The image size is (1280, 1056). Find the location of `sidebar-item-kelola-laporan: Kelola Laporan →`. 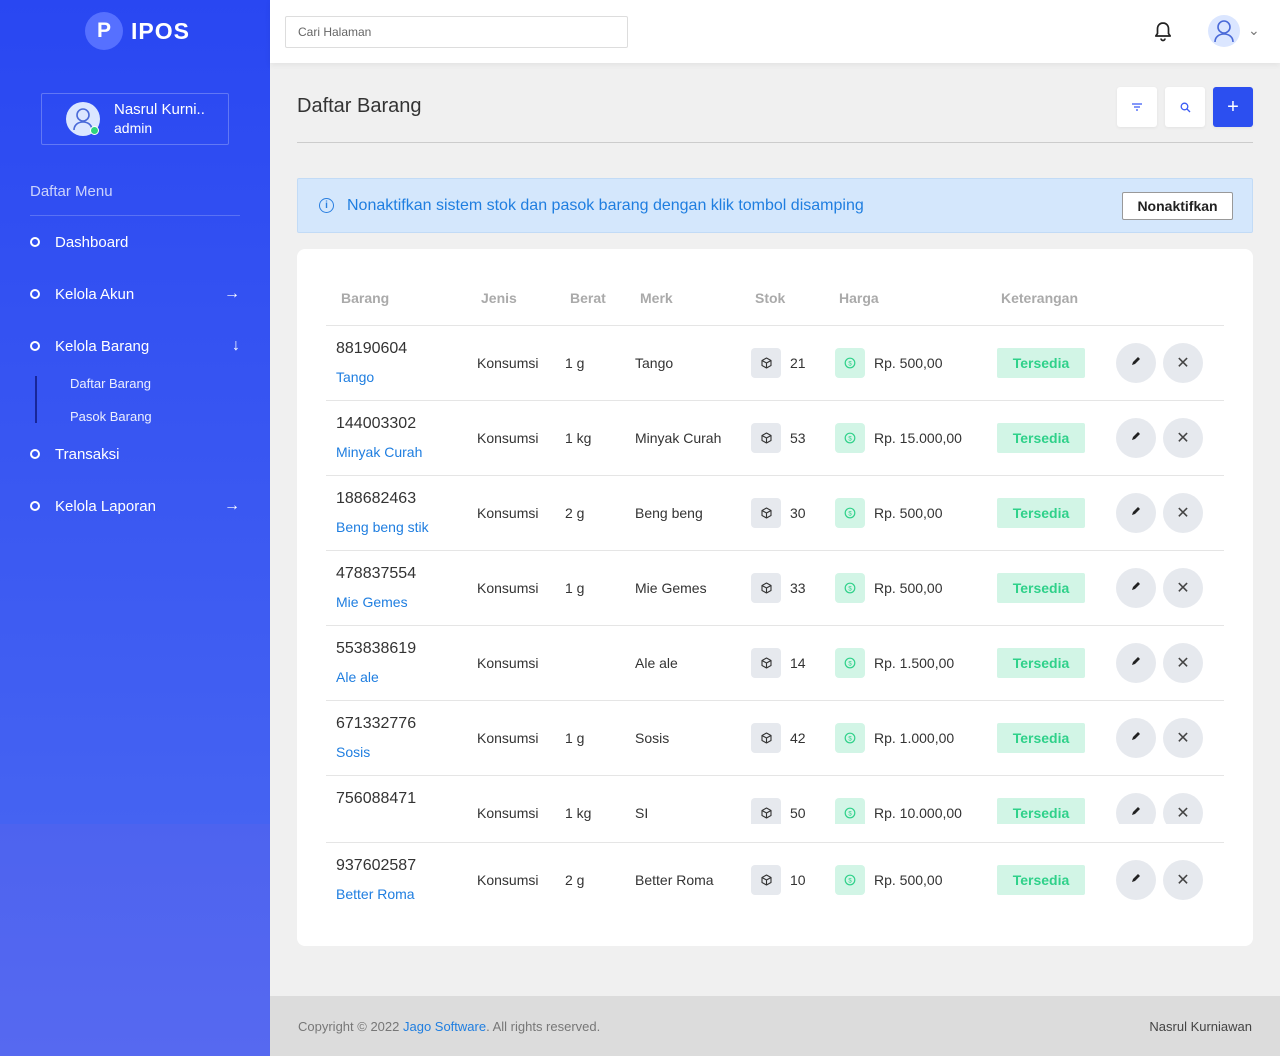

sidebar-item-kelola-laporan: Kelola Laporan → is located at coordinates (135, 506).